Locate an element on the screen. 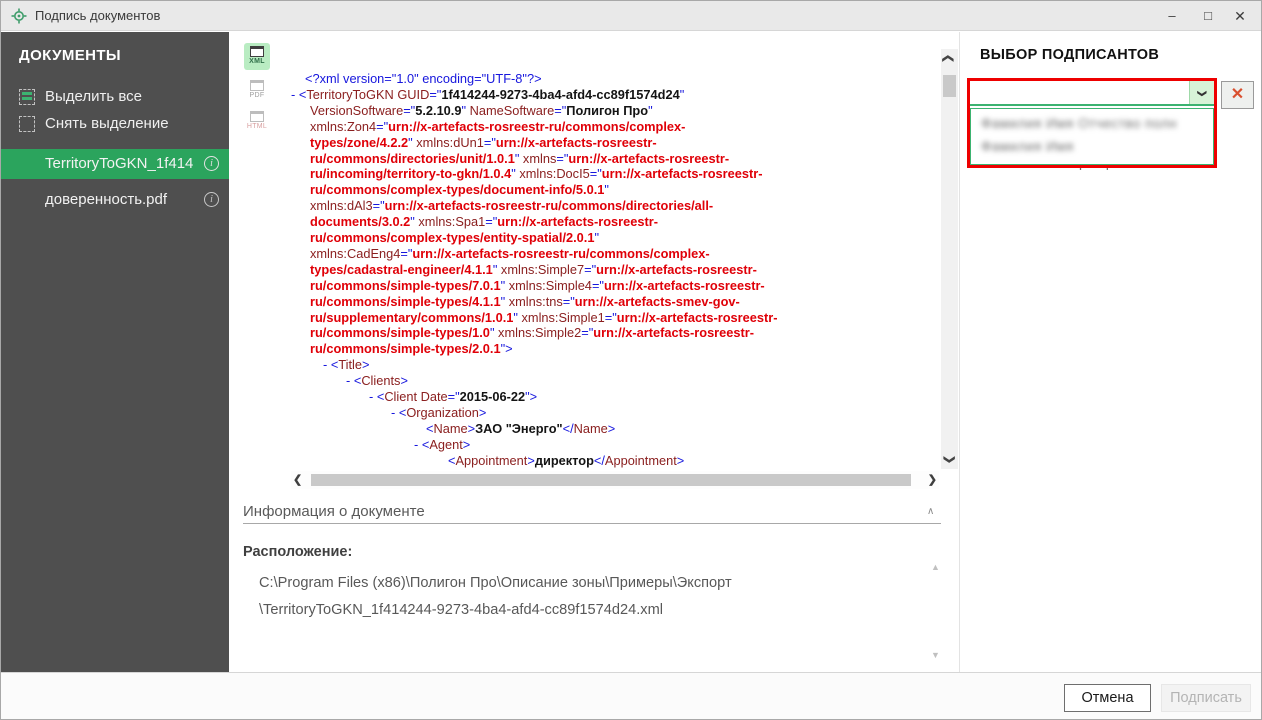 The width and height of the screenshot is (1262, 720). xml-line: - <Clients> is located at coordinates (377, 381).